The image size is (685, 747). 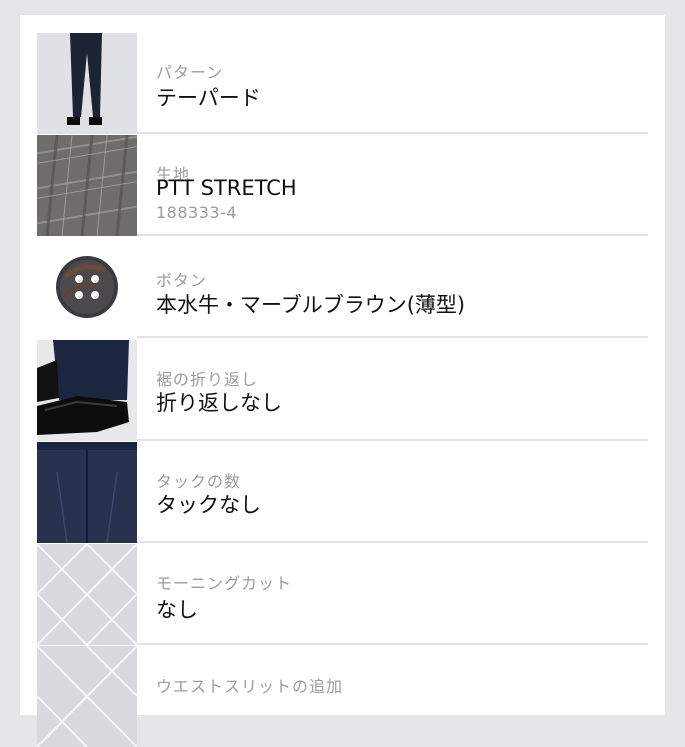 I want to click on item-value: 折り返しなし, so click(x=219, y=403).